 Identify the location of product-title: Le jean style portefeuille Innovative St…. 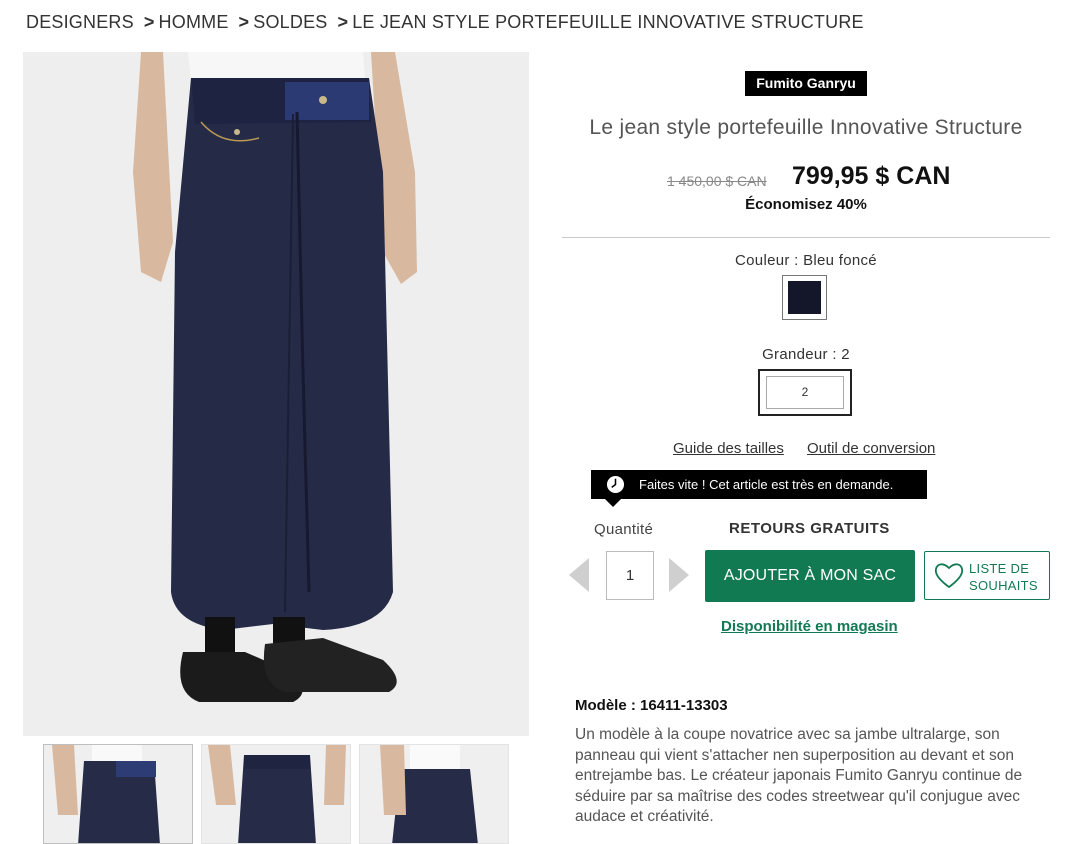
(806, 127).